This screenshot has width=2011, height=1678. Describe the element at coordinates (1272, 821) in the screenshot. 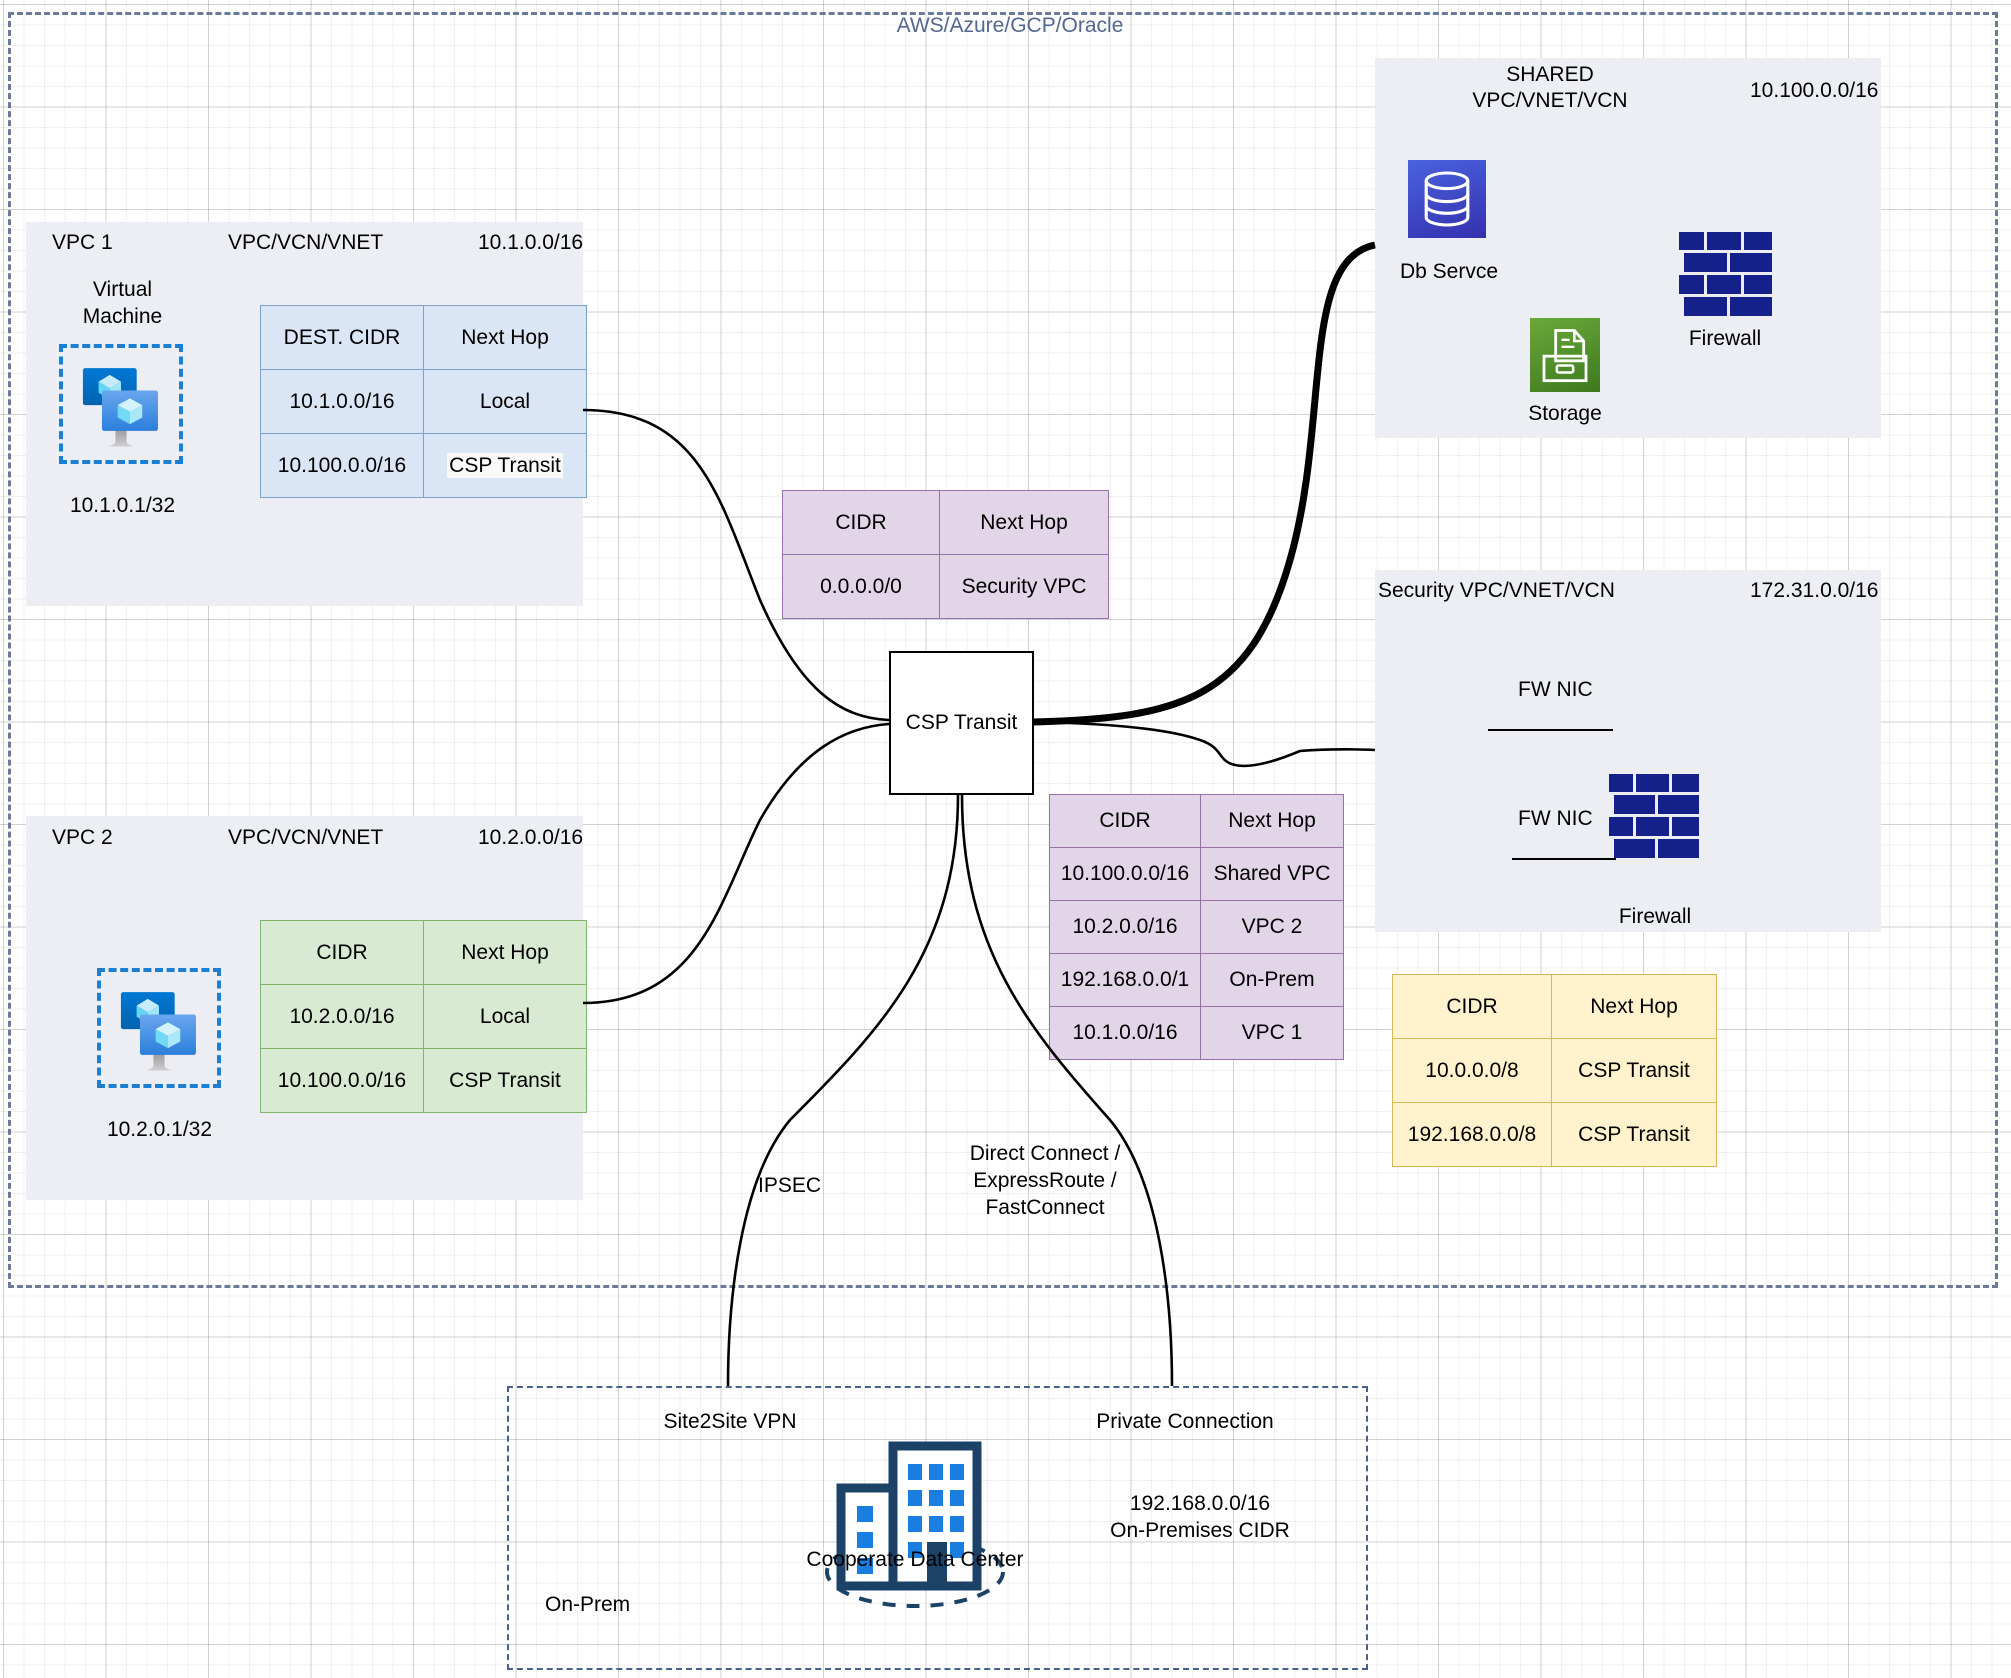

I see `transit-rt-header-1: Next Hop` at that location.